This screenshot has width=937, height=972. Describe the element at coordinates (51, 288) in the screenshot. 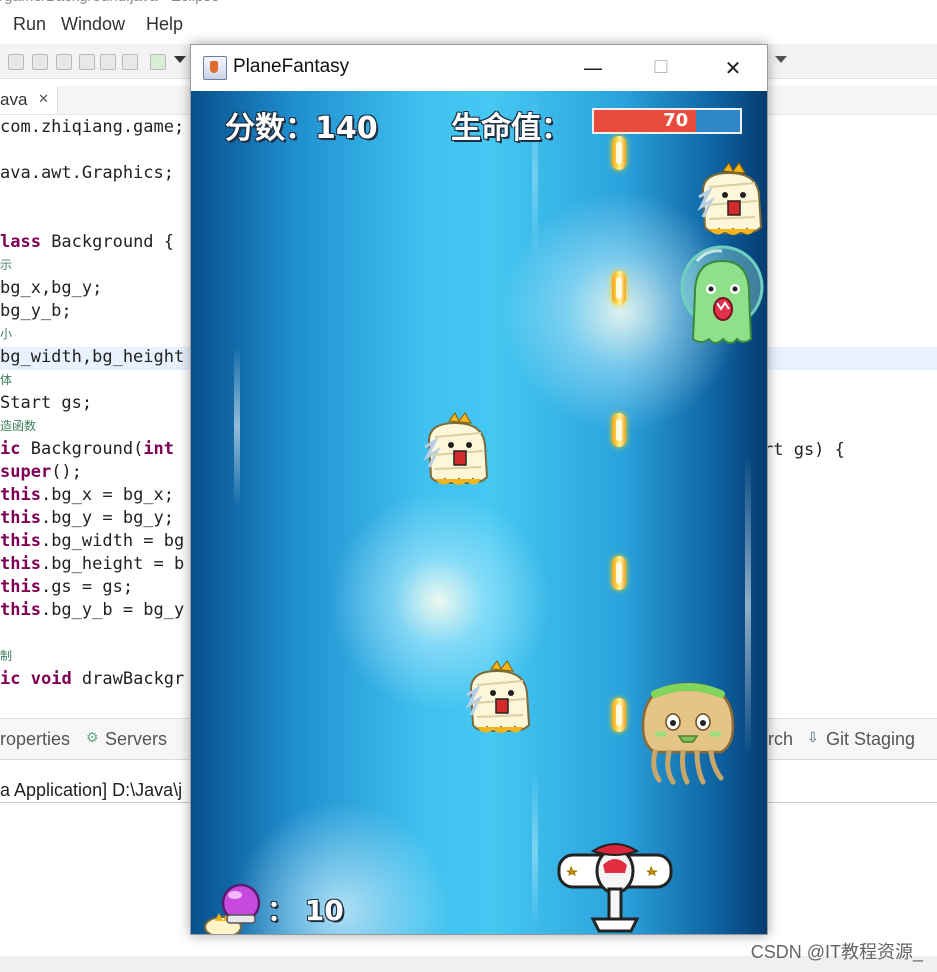

I see `code-line: bg_x,bg_y;` at that location.